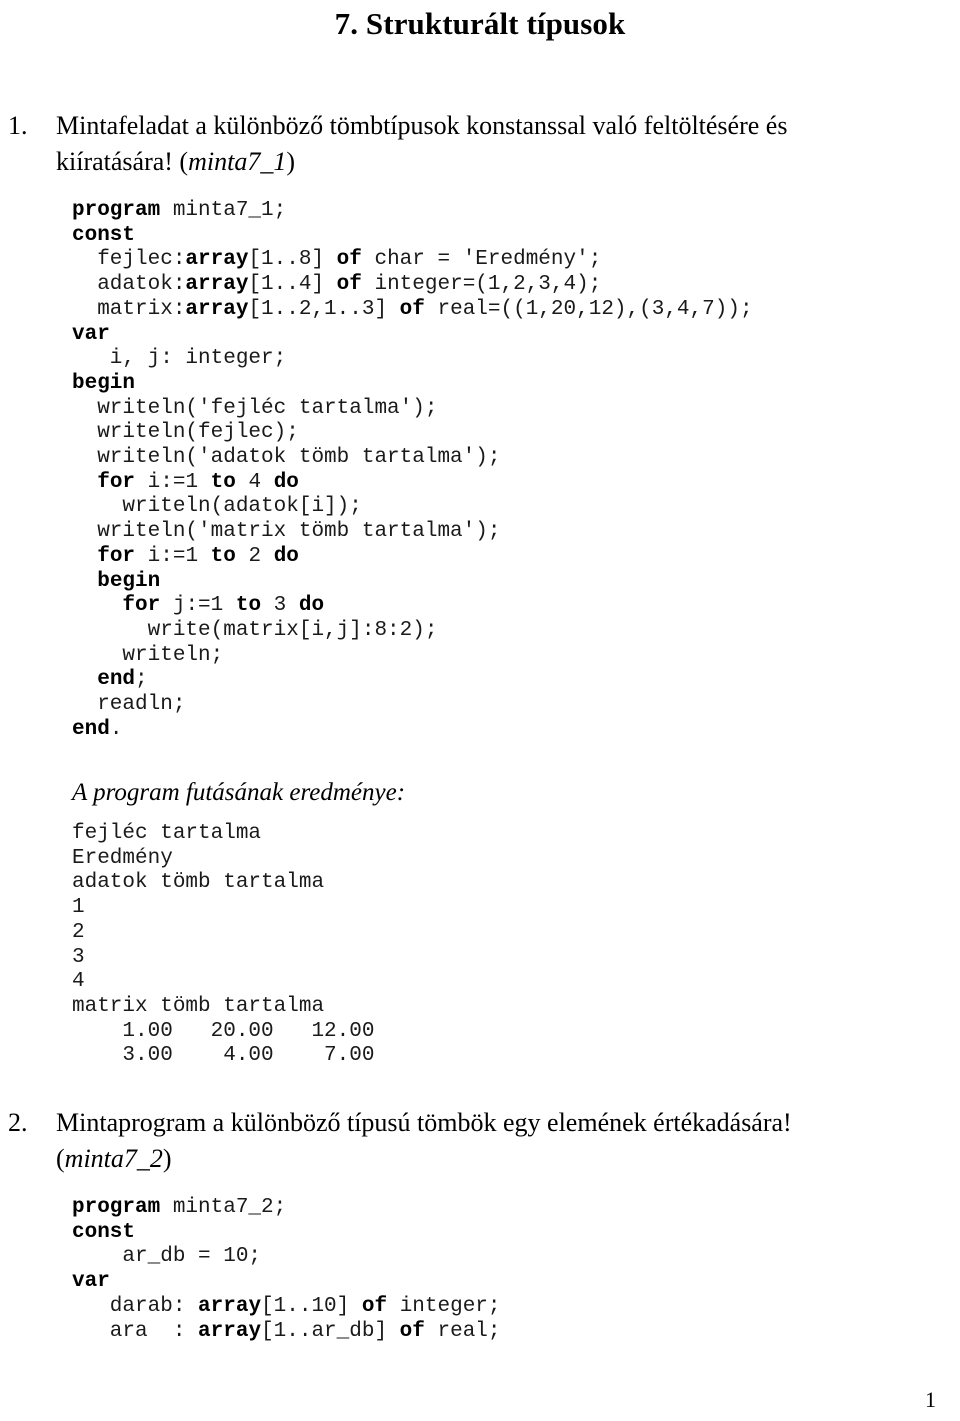 The height and width of the screenshot is (1421, 960). I want to click on page-number: 1, so click(930, 1399).